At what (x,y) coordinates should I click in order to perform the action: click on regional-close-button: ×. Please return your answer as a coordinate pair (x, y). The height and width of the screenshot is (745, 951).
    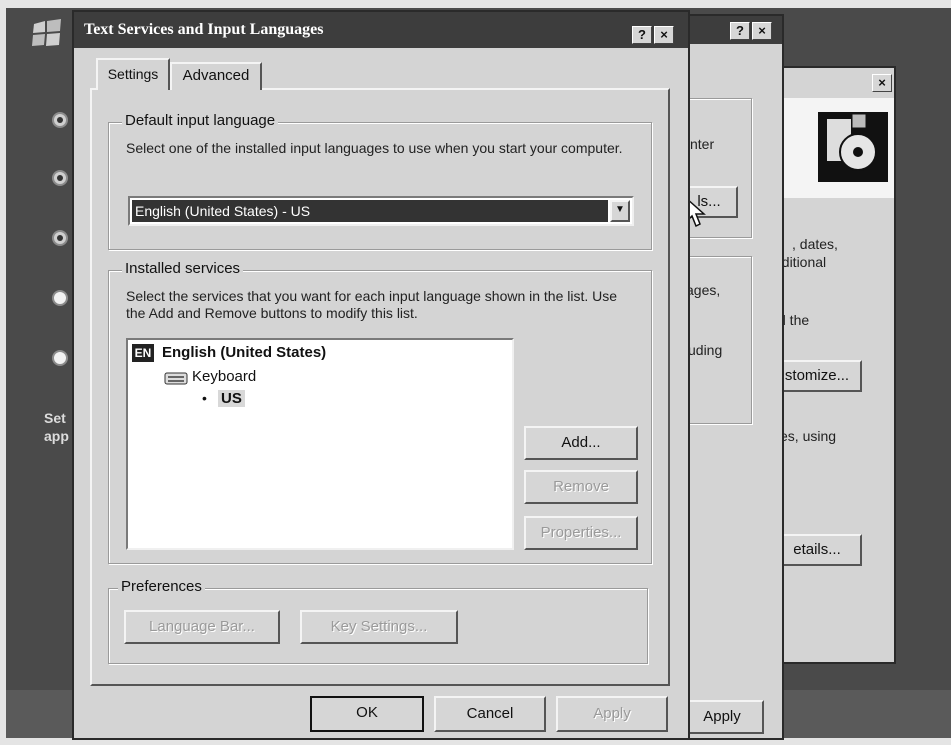
    Looking at the image, I should click on (882, 83).